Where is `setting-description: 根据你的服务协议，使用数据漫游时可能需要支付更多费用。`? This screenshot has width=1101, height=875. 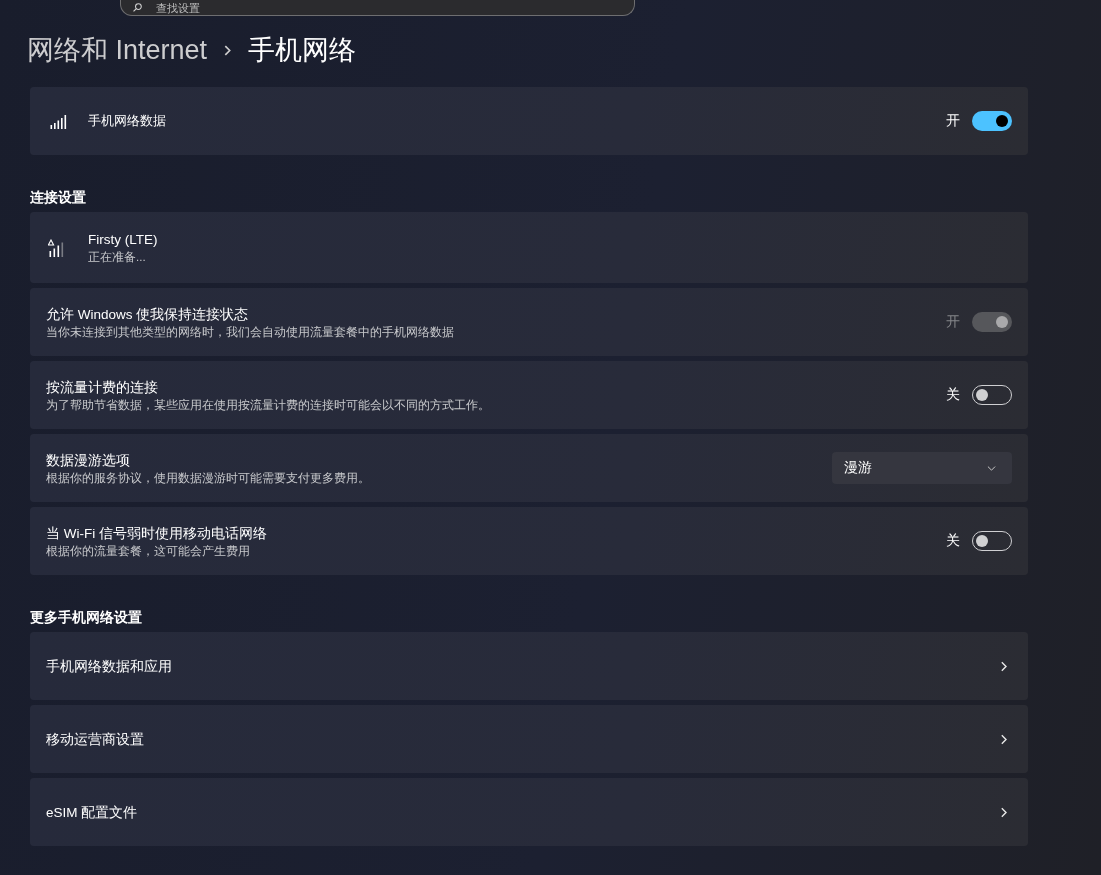
setting-description: 根据你的服务协议，使用数据漫游时可能需要支付更多费用。 is located at coordinates (208, 478).